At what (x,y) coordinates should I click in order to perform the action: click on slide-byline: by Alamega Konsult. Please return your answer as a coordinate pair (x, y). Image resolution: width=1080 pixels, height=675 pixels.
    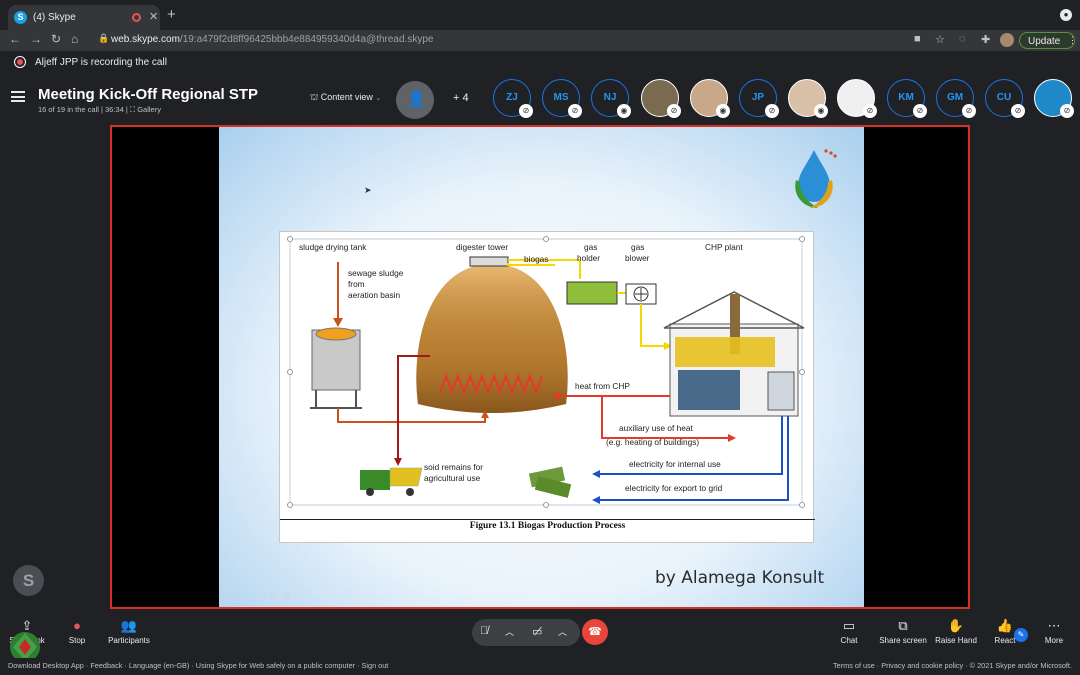
    Looking at the image, I should click on (740, 578).